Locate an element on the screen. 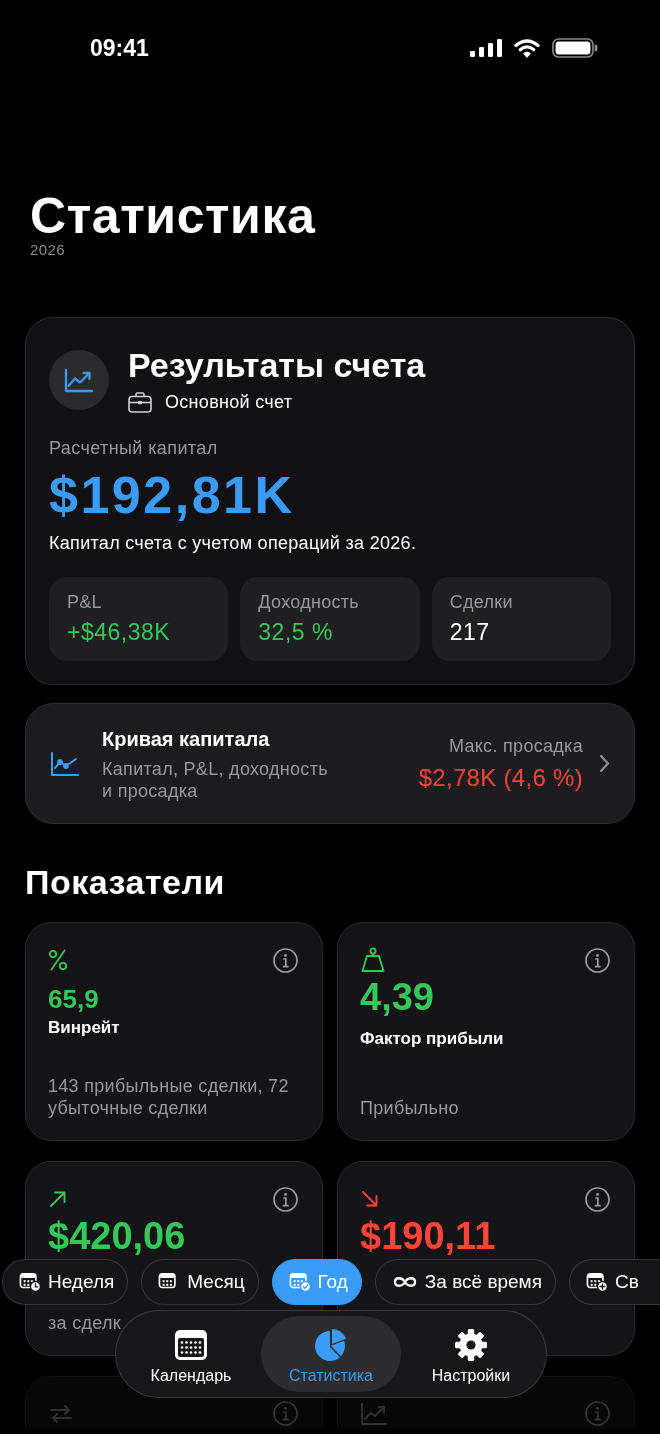 The height and width of the screenshot is (1434, 660). capital-caption: Капитал счета с учетом операций за 2026. is located at coordinates (233, 543).